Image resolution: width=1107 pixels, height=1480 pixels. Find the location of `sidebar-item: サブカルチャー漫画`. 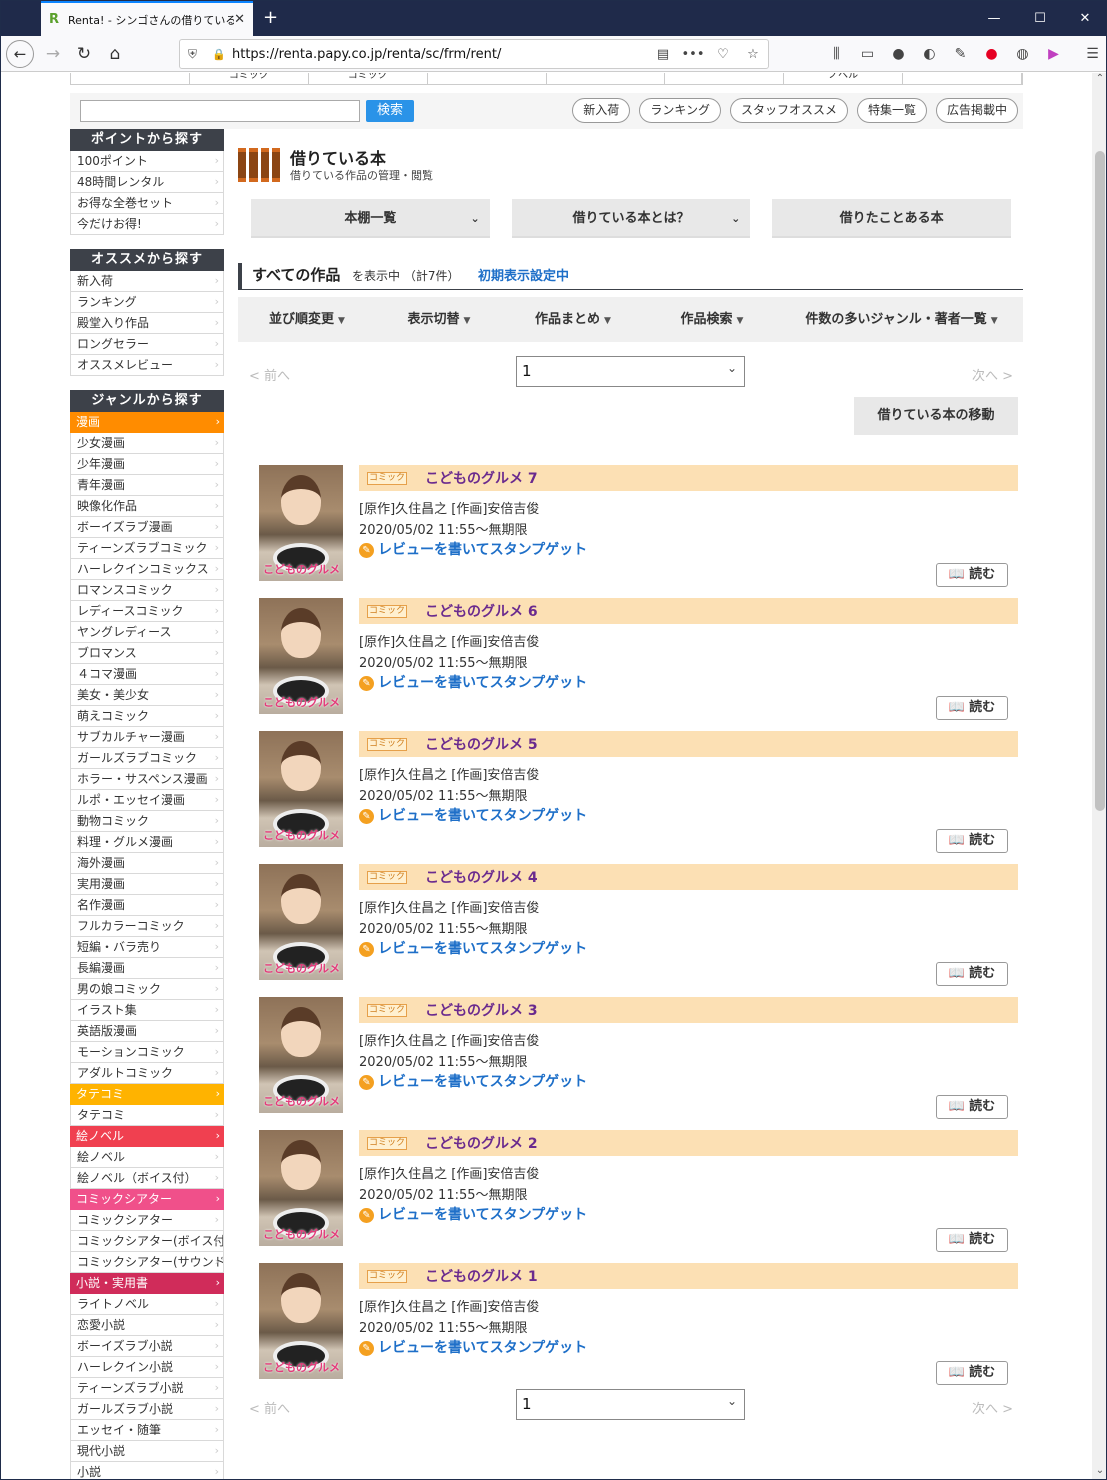

sidebar-item: サブカルチャー漫画 is located at coordinates (147, 737).